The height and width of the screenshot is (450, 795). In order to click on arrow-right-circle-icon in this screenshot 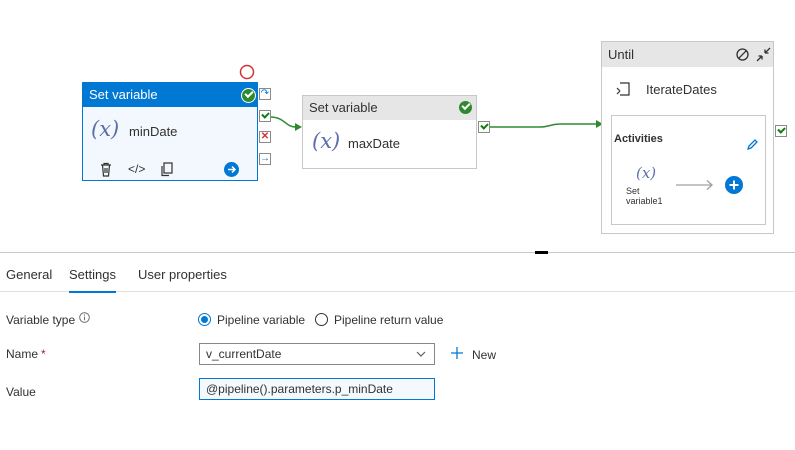, I will do `click(231, 169)`.